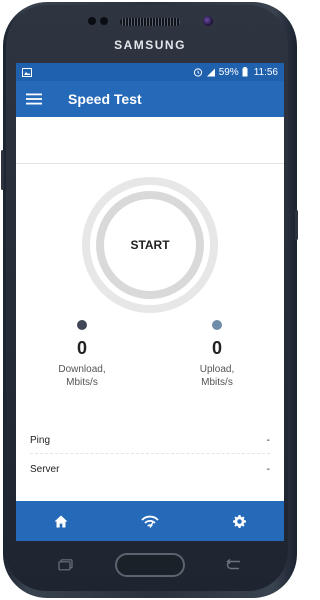  What do you see at coordinates (217, 376) in the screenshot?
I see `upload-label: Upload, Mbits/s` at bounding box center [217, 376].